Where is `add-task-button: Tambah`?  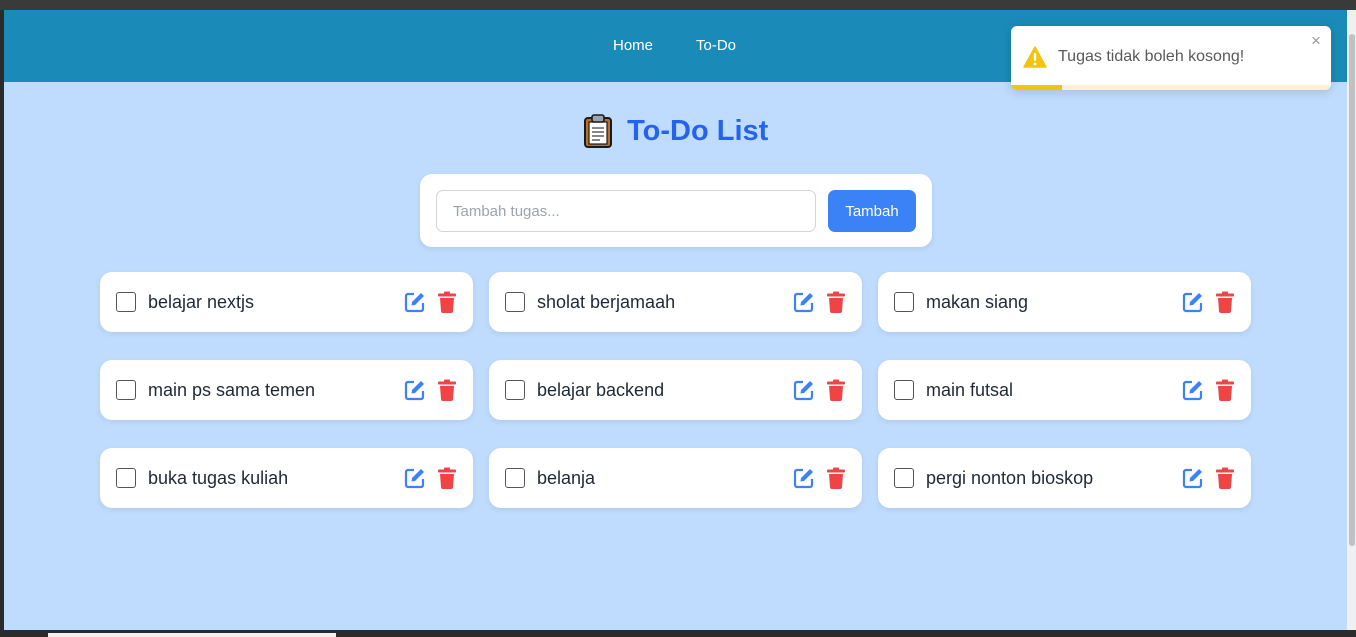 add-task-button: Tambah is located at coordinates (872, 211).